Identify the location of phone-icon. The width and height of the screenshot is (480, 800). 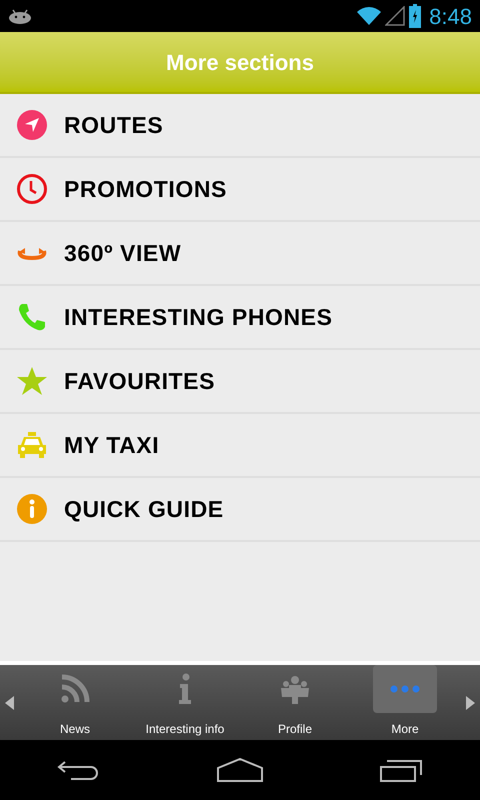
(32, 317).